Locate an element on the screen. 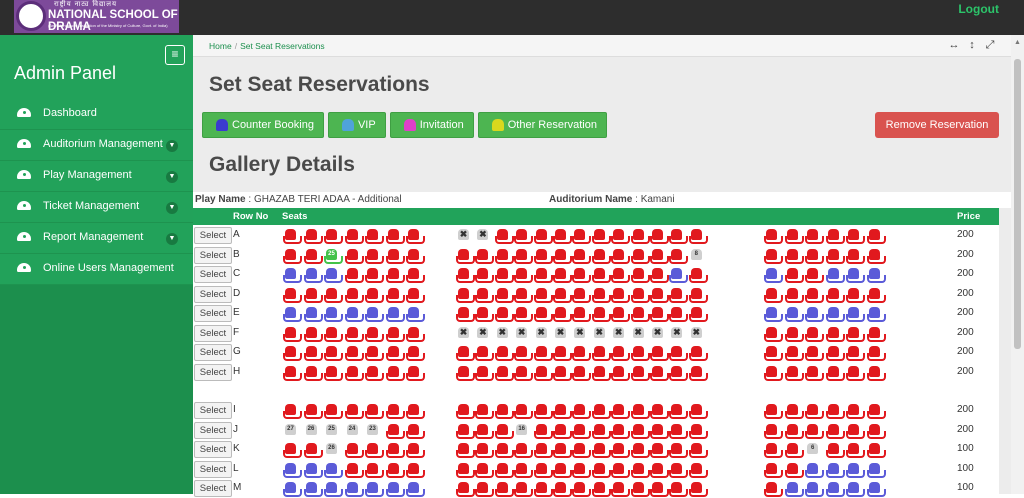  seat-icon: 8 is located at coordinates (696, 255).